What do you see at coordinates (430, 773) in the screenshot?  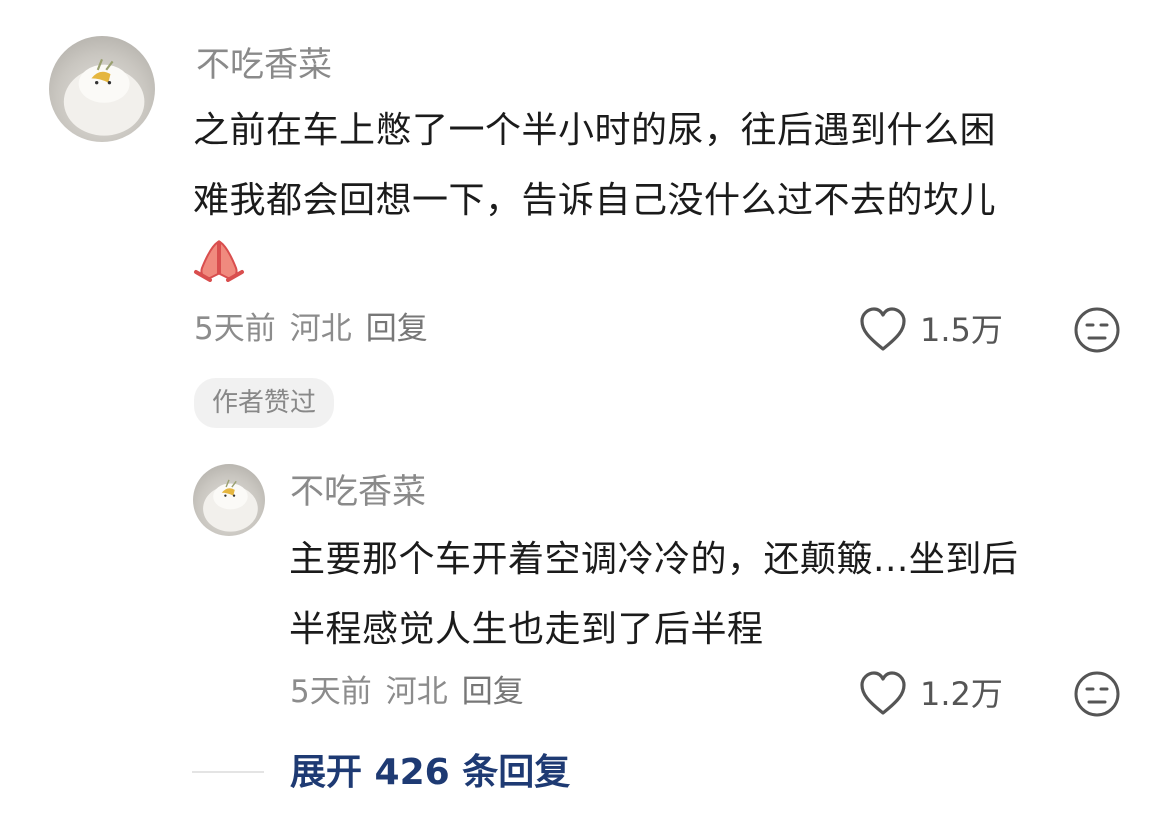 I see `expand-replies-button: 展开 426 条回复` at bounding box center [430, 773].